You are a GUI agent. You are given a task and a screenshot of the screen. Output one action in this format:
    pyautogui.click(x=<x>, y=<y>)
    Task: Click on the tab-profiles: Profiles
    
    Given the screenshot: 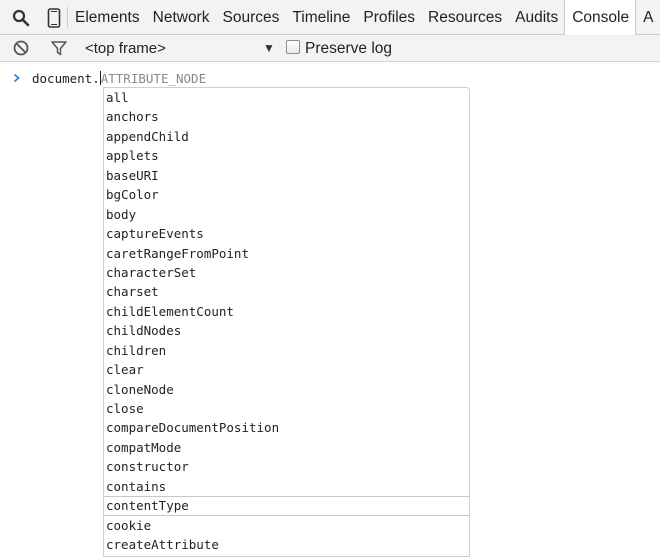 What is the action you would take?
    pyautogui.click(x=388, y=17)
    